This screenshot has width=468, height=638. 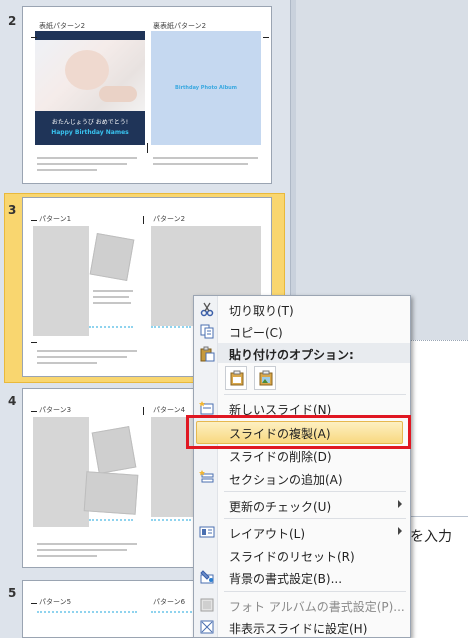 What do you see at coordinates (180, 26) in the screenshot?
I see `page-label: 裏表紙パターン2` at bounding box center [180, 26].